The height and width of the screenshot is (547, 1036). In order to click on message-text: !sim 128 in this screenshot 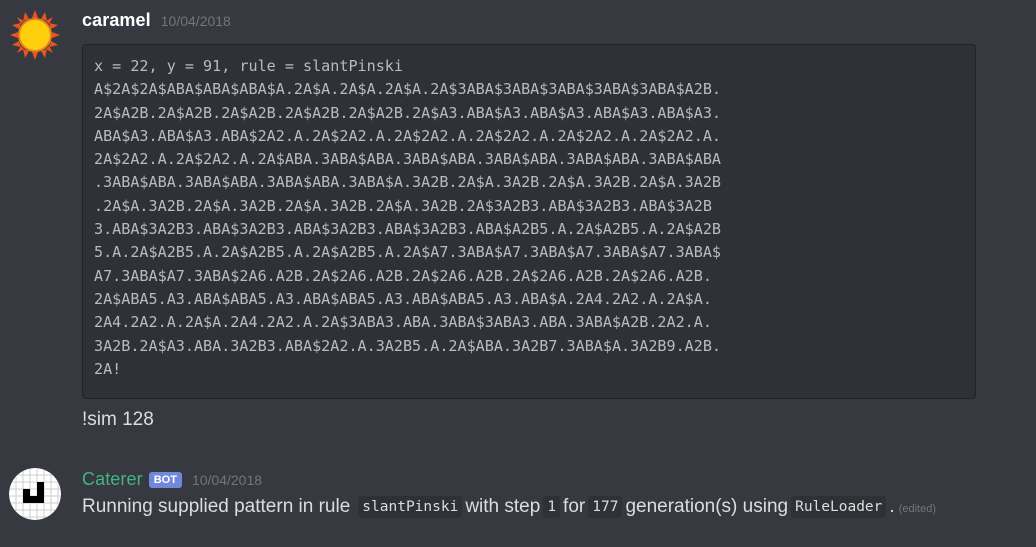, I will do `click(118, 419)`.